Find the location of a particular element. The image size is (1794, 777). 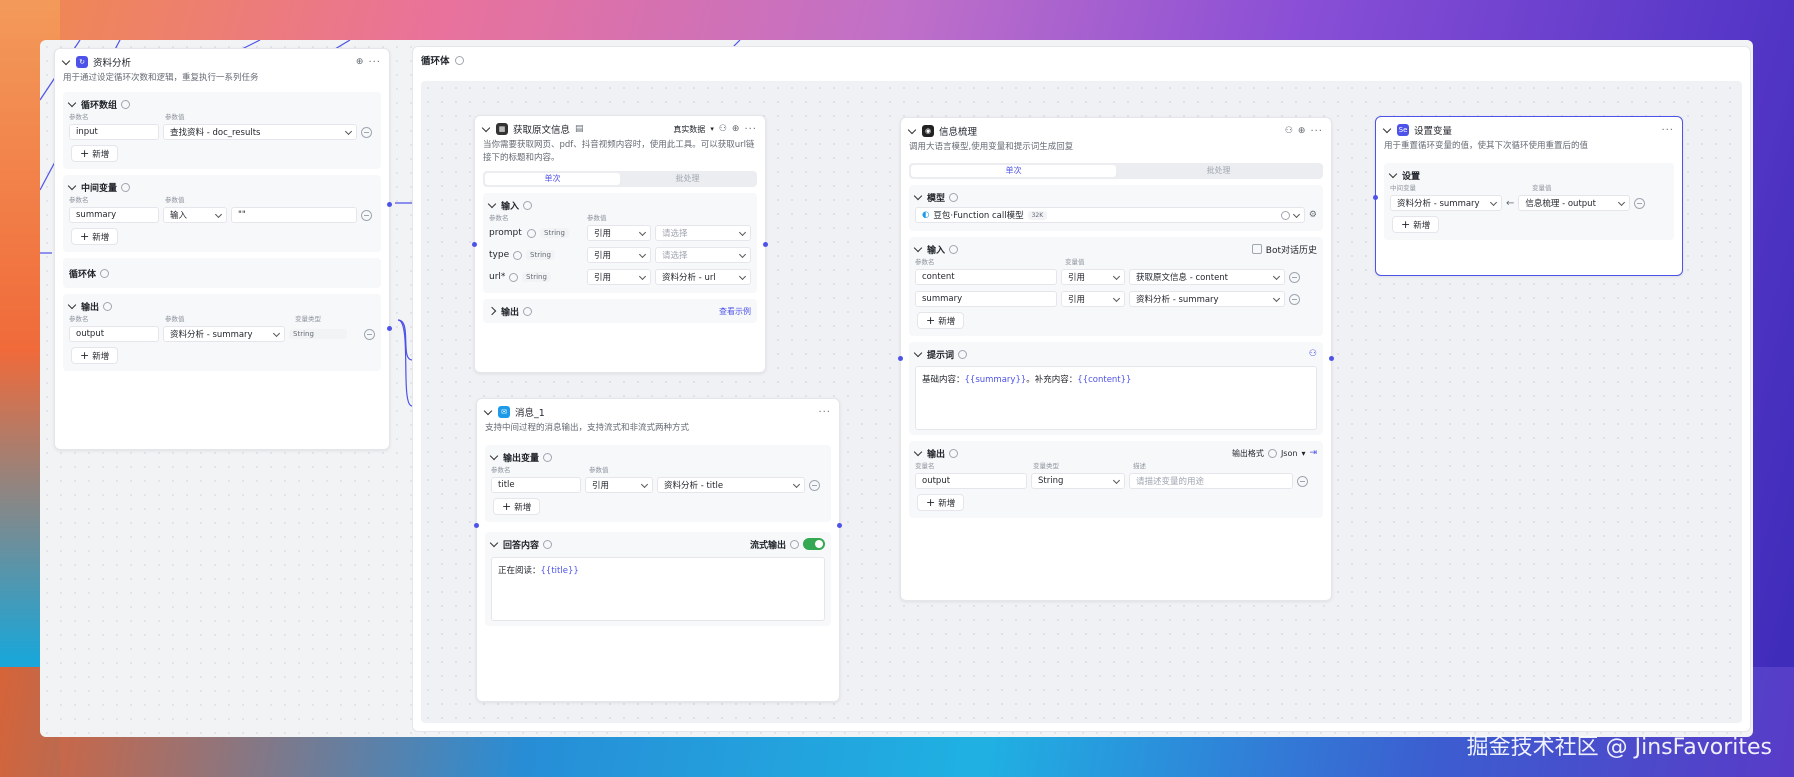

param-value-input: "" is located at coordinates (294, 215).